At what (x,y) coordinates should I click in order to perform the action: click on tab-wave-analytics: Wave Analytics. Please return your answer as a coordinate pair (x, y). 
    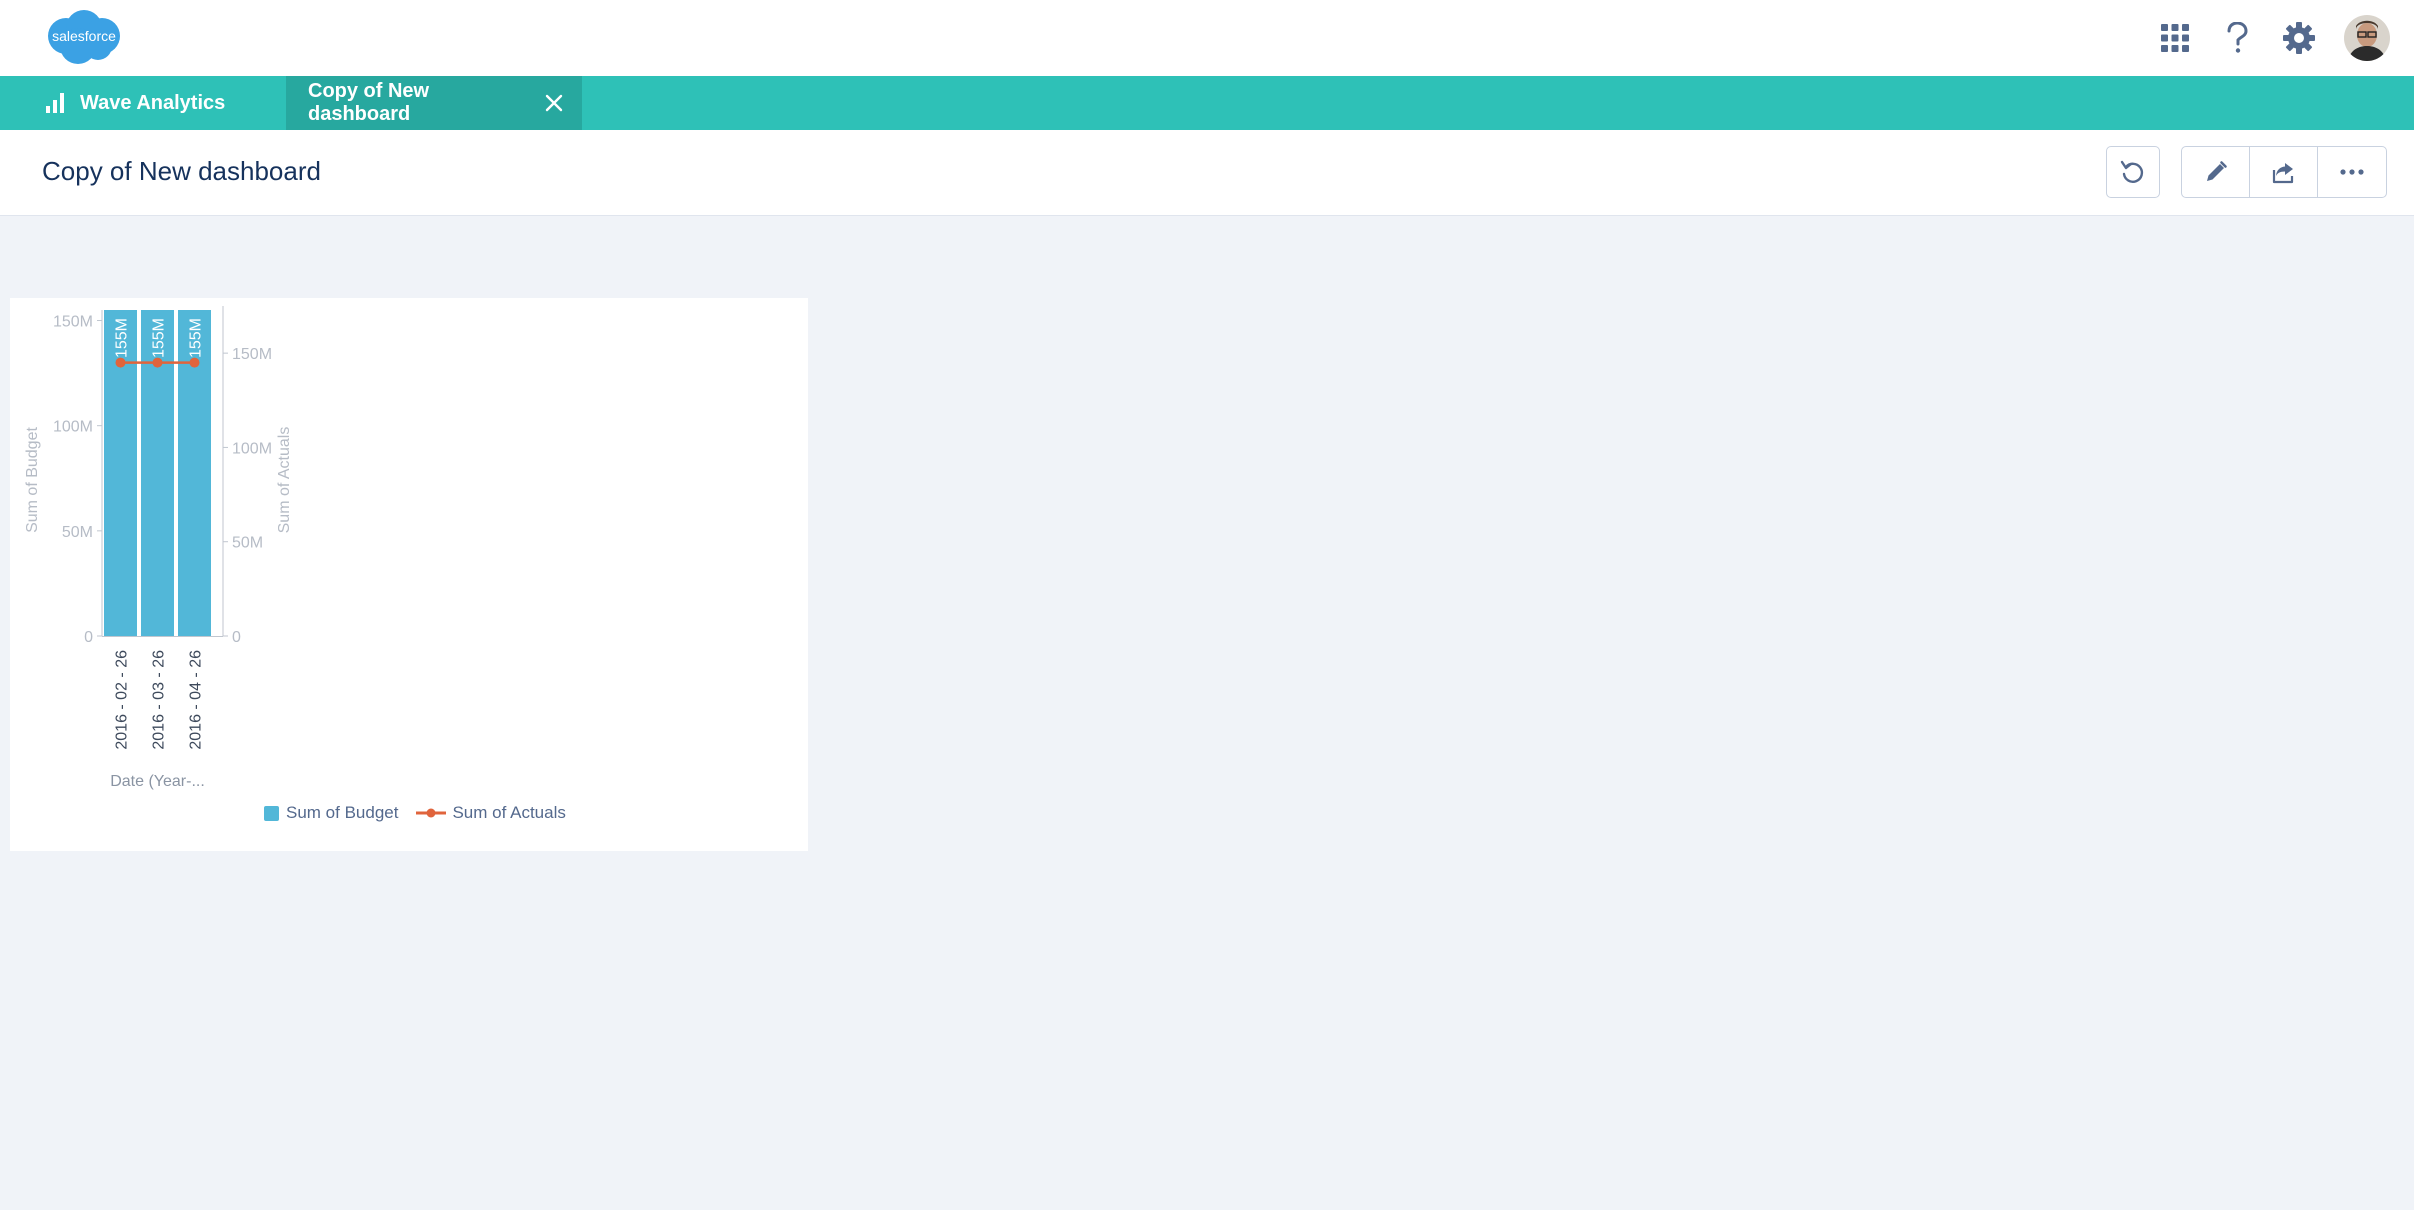
    Looking at the image, I should click on (143, 103).